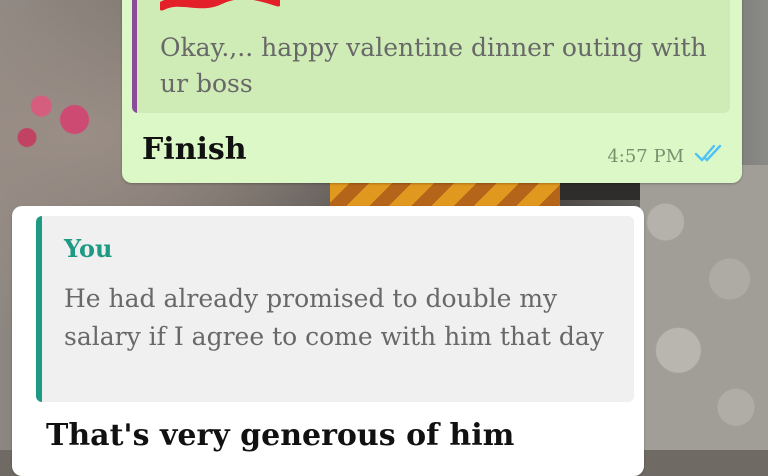 Image resolution: width=768 pixels, height=476 pixels. What do you see at coordinates (88, 248) in the screenshot?
I see `quoted-sender-name: You` at bounding box center [88, 248].